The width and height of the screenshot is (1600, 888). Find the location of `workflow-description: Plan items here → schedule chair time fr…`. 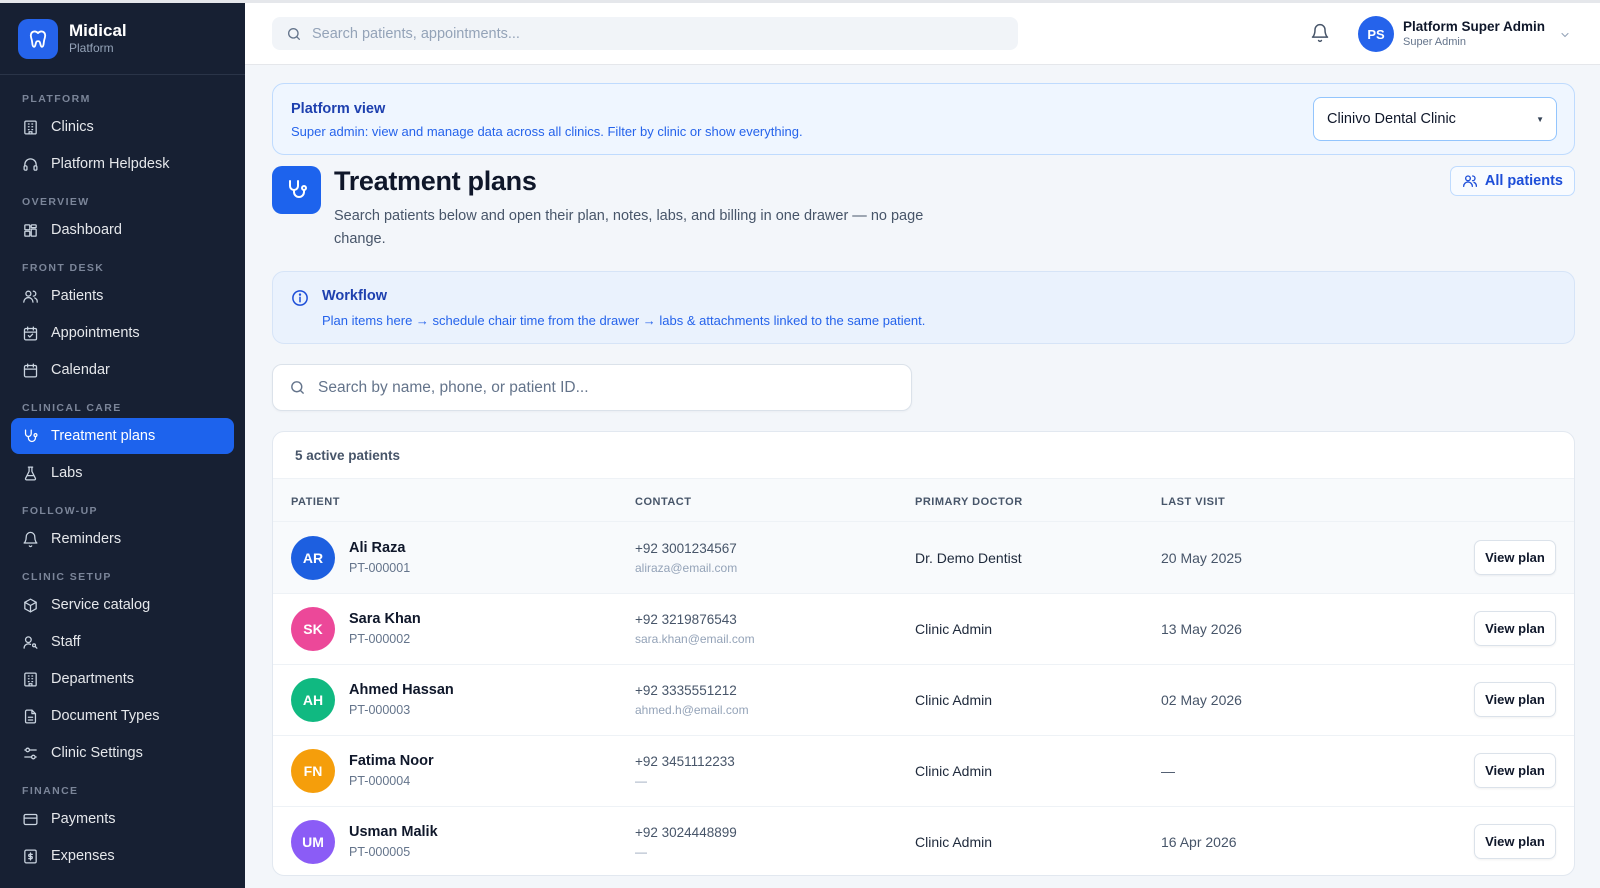

workflow-description: Plan items here → schedule chair time fr… is located at coordinates (624, 320).